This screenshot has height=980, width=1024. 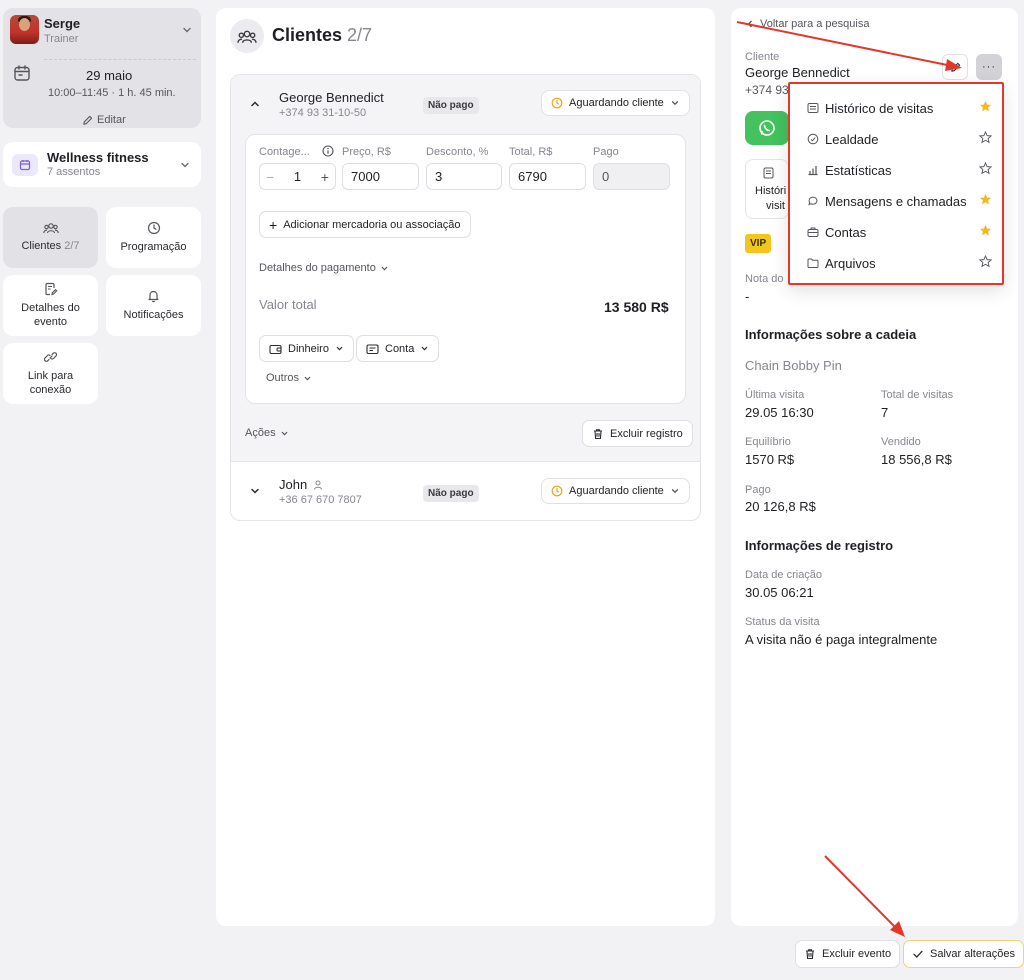 I want to click on menu-item-accounts: Contas, so click(x=899, y=232).